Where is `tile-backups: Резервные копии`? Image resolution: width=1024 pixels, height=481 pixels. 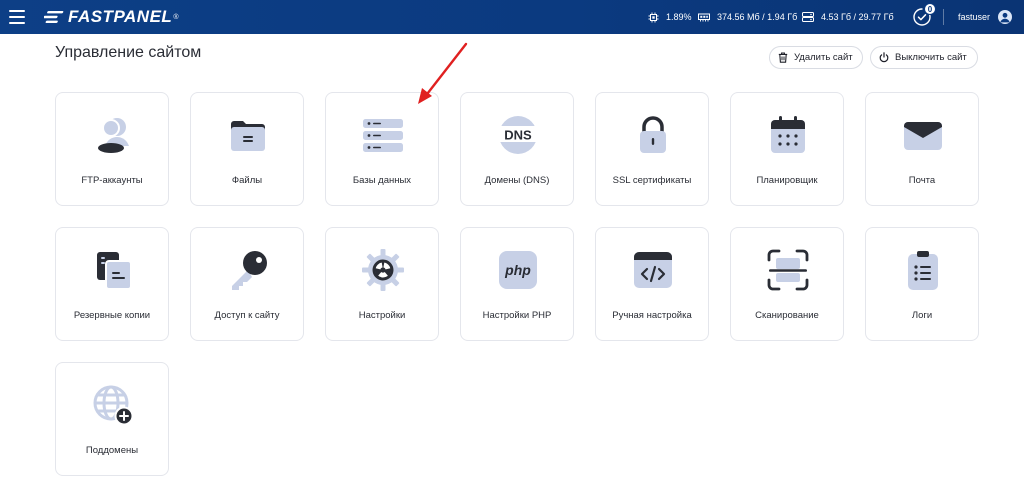 tile-backups: Резервные копии is located at coordinates (112, 284).